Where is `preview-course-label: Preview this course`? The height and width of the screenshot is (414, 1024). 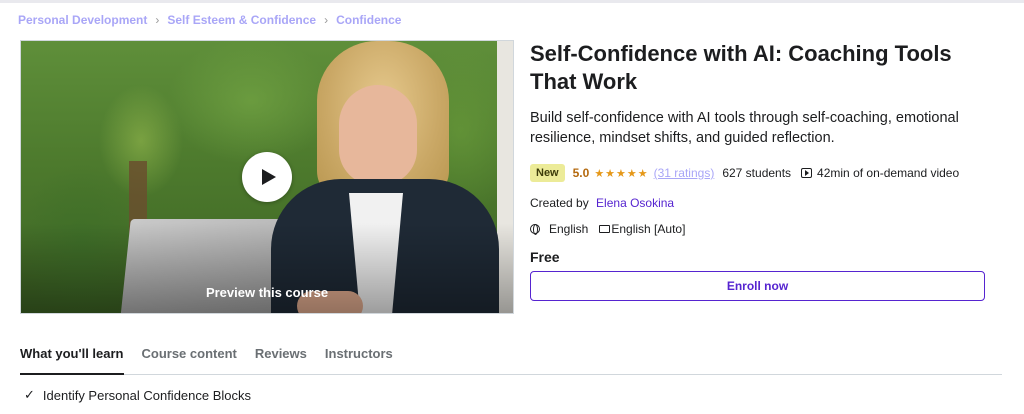 preview-course-label: Preview this course is located at coordinates (267, 292).